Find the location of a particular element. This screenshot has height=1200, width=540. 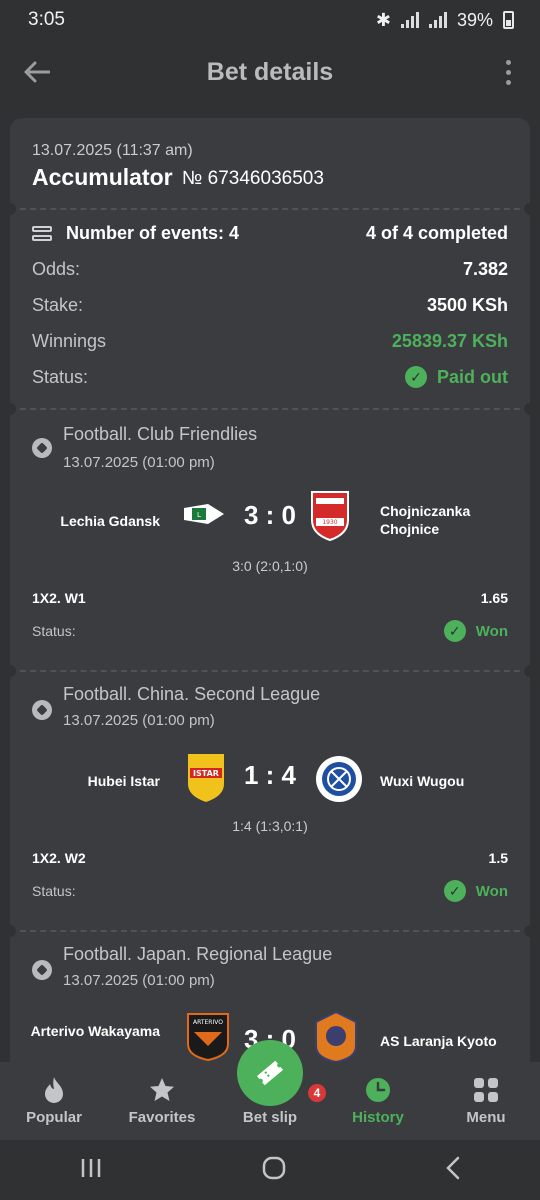

clock: 3:05 is located at coordinates (46, 19).